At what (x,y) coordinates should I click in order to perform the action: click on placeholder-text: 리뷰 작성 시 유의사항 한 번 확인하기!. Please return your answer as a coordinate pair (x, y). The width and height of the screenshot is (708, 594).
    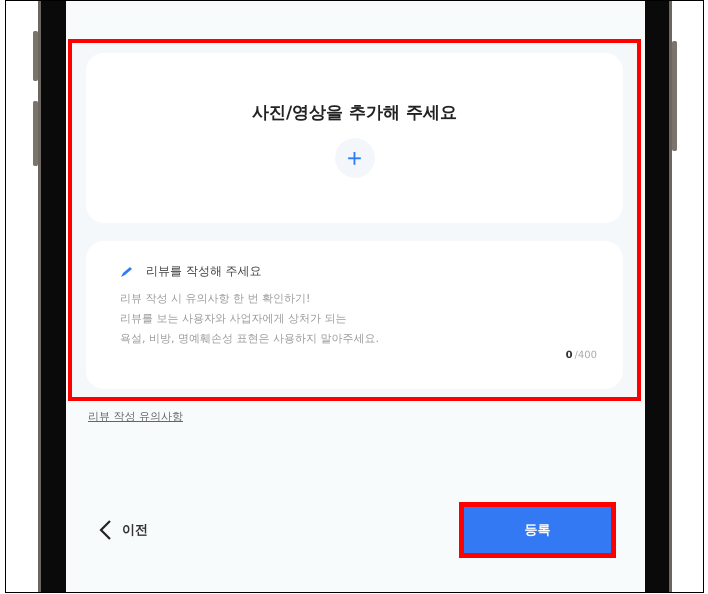
    Looking at the image, I should click on (216, 299).